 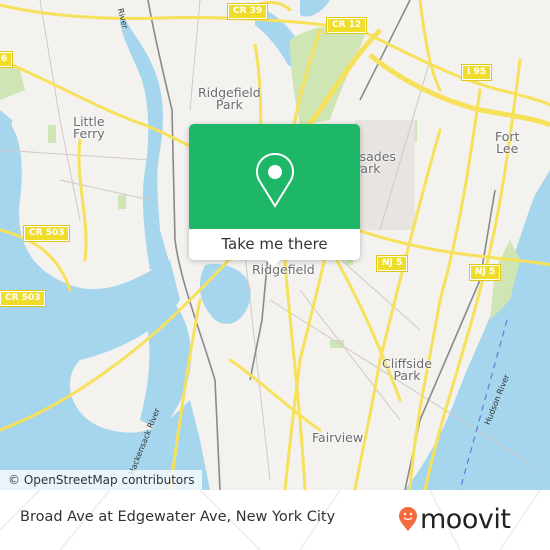 What do you see at coordinates (283, 269) in the screenshot?
I see `place-label-ridgefield: Ridgefield` at bounding box center [283, 269].